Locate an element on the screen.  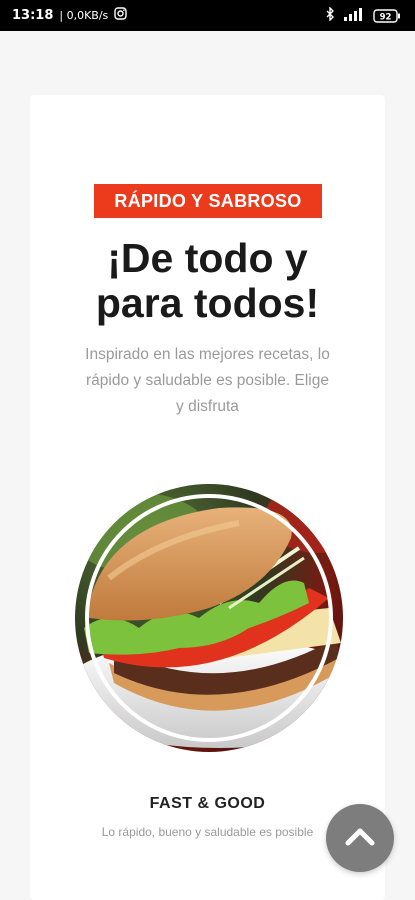
battery-level: 92 is located at coordinates (386, 17).